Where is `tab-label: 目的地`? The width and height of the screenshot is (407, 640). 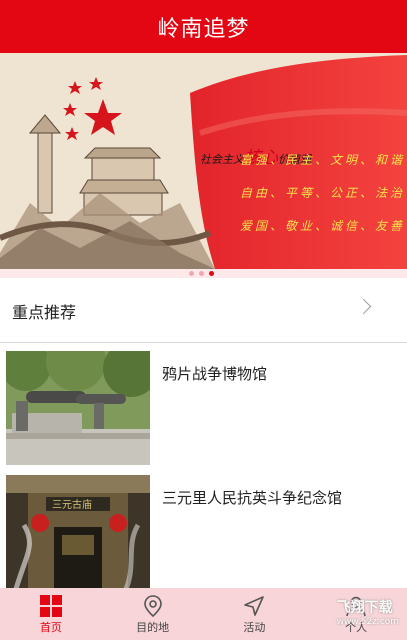 tab-label: 目的地 is located at coordinates (153, 627).